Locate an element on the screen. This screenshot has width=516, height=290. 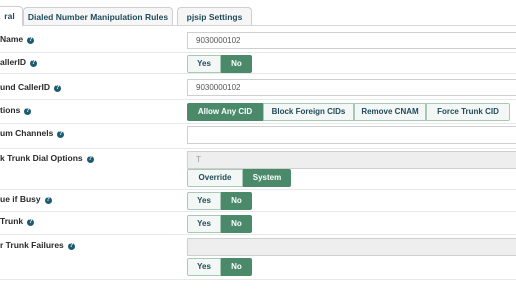
outbound-callerid-label: und CallerID? is located at coordinates (31, 87).